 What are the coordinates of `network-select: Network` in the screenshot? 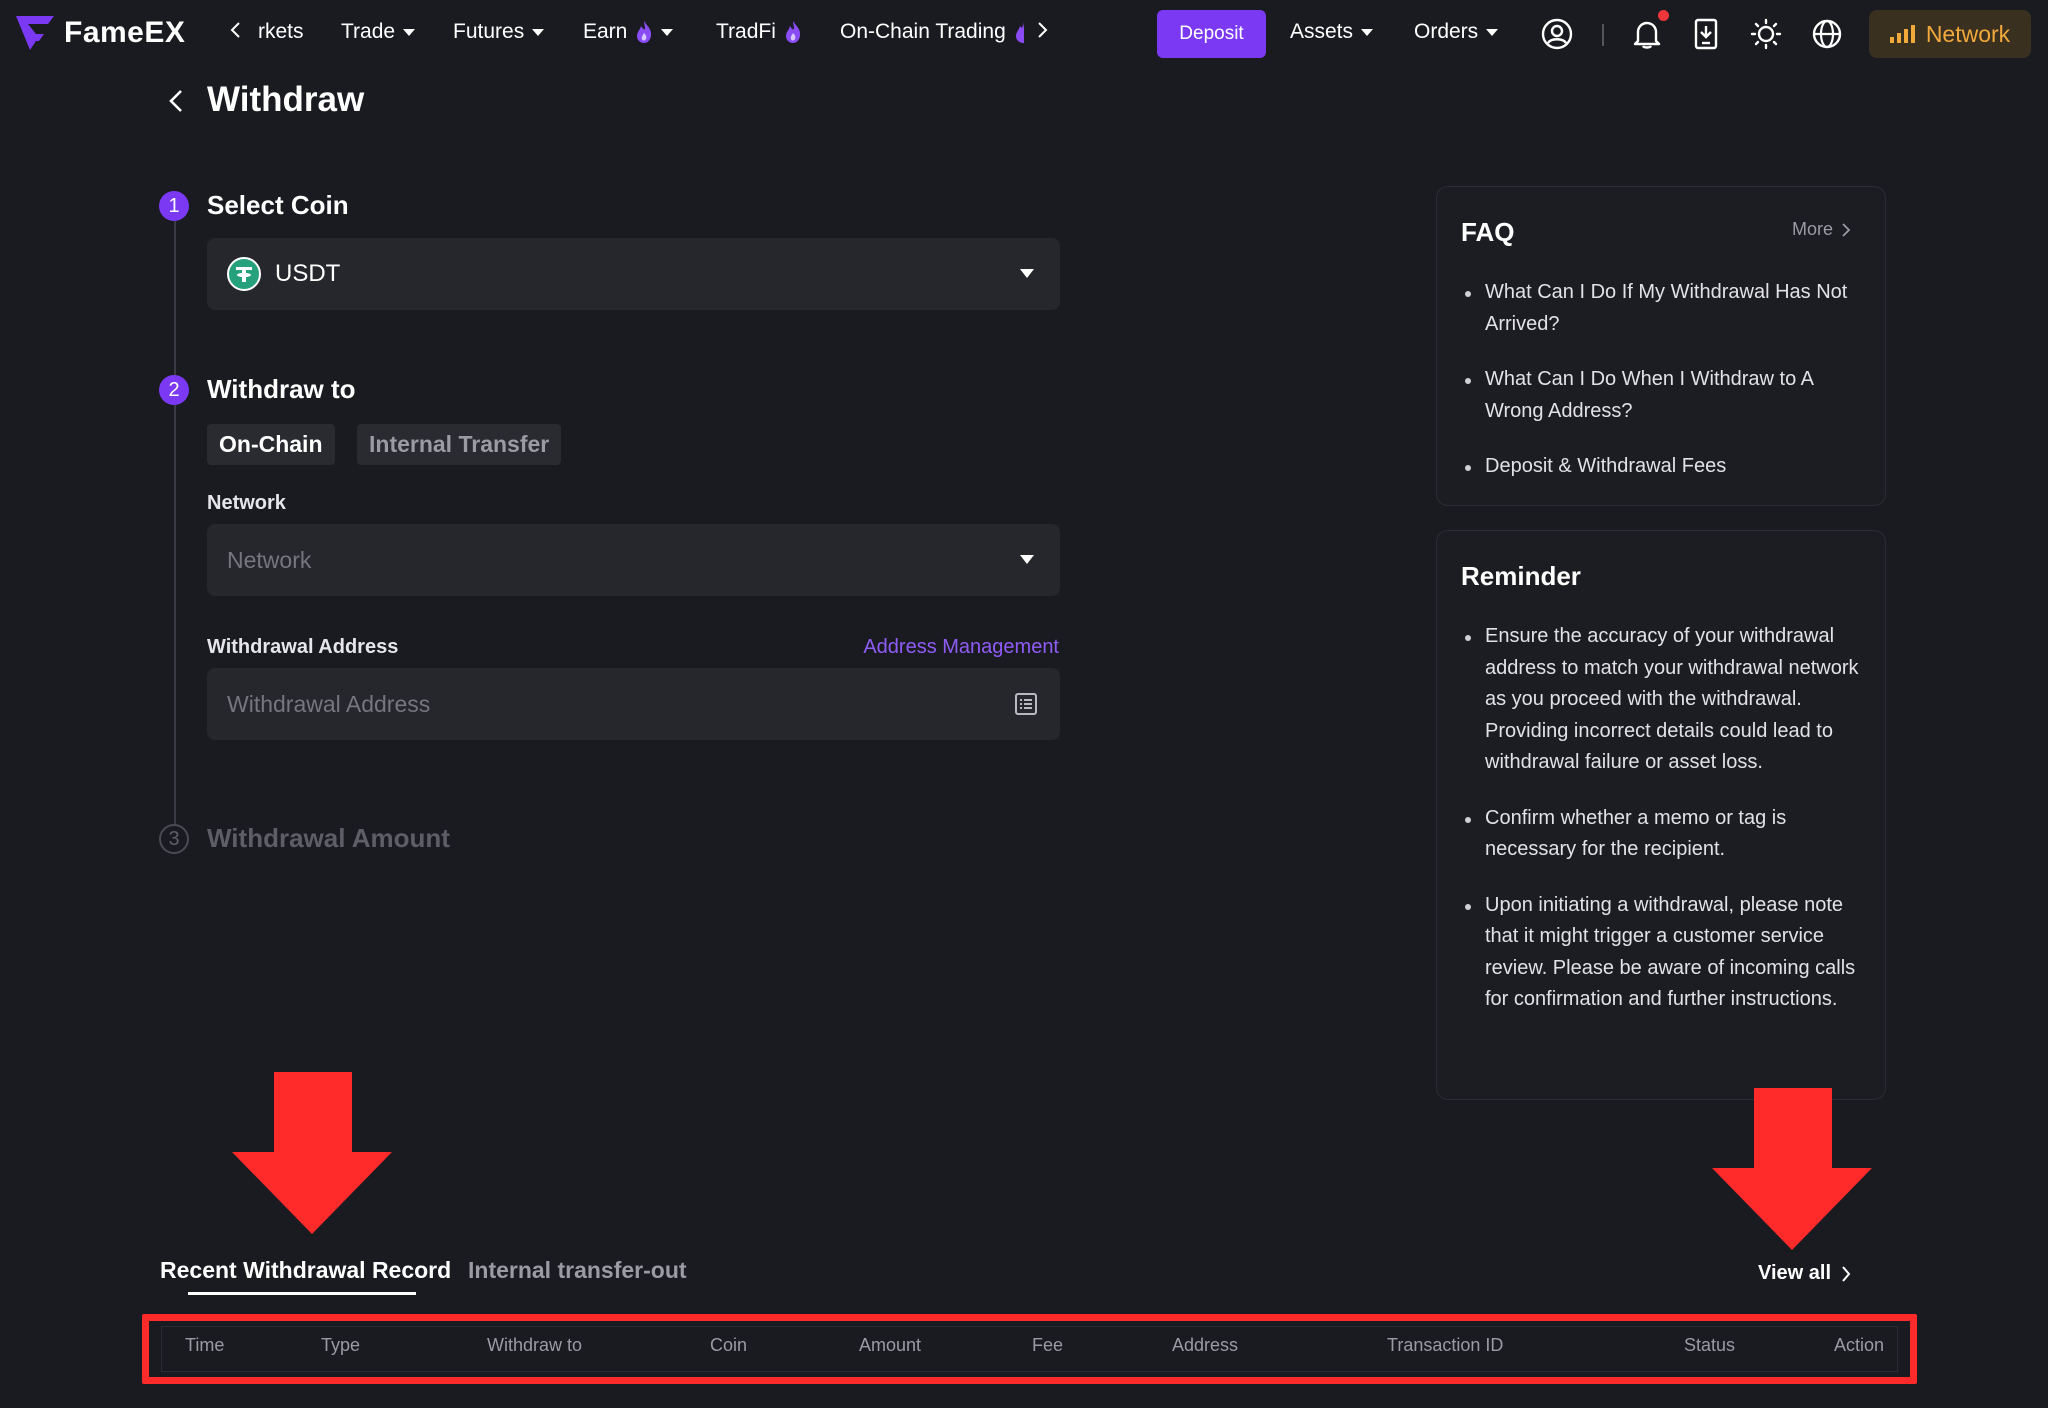 It's located at (633, 560).